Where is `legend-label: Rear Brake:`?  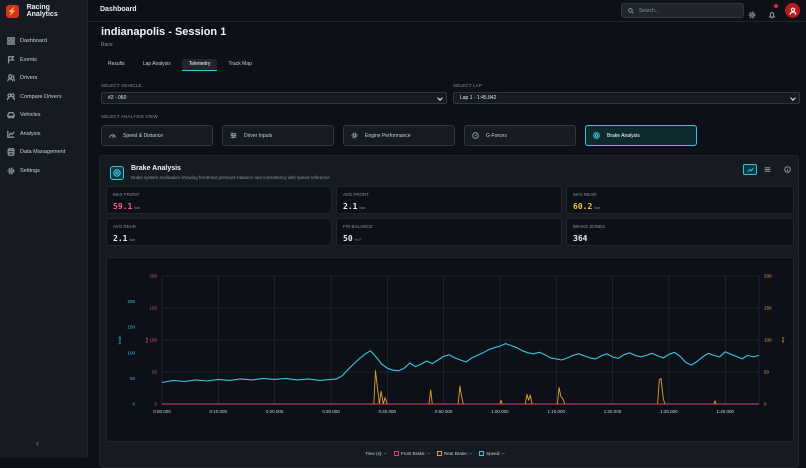 legend-label: Rear Brake: is located at coordinates (455, 453).